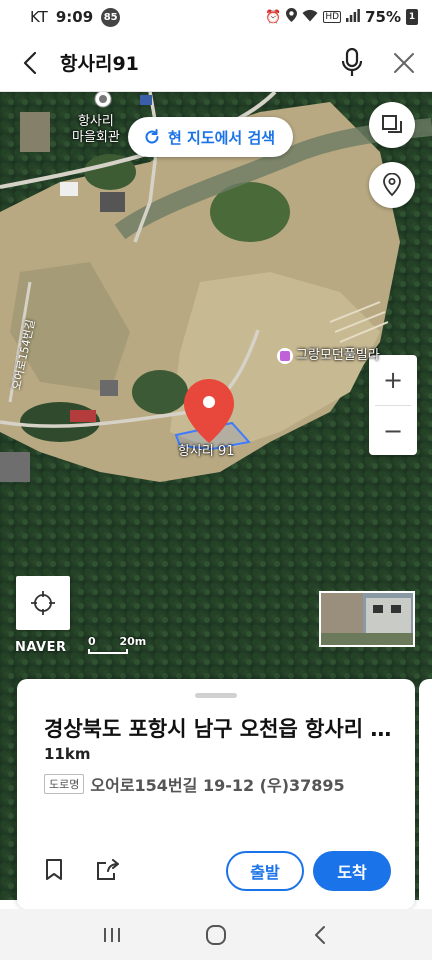 Image resolution: width=432 pixels, height=960 pixels. I want to click on layers-icon, so click(392, 124).